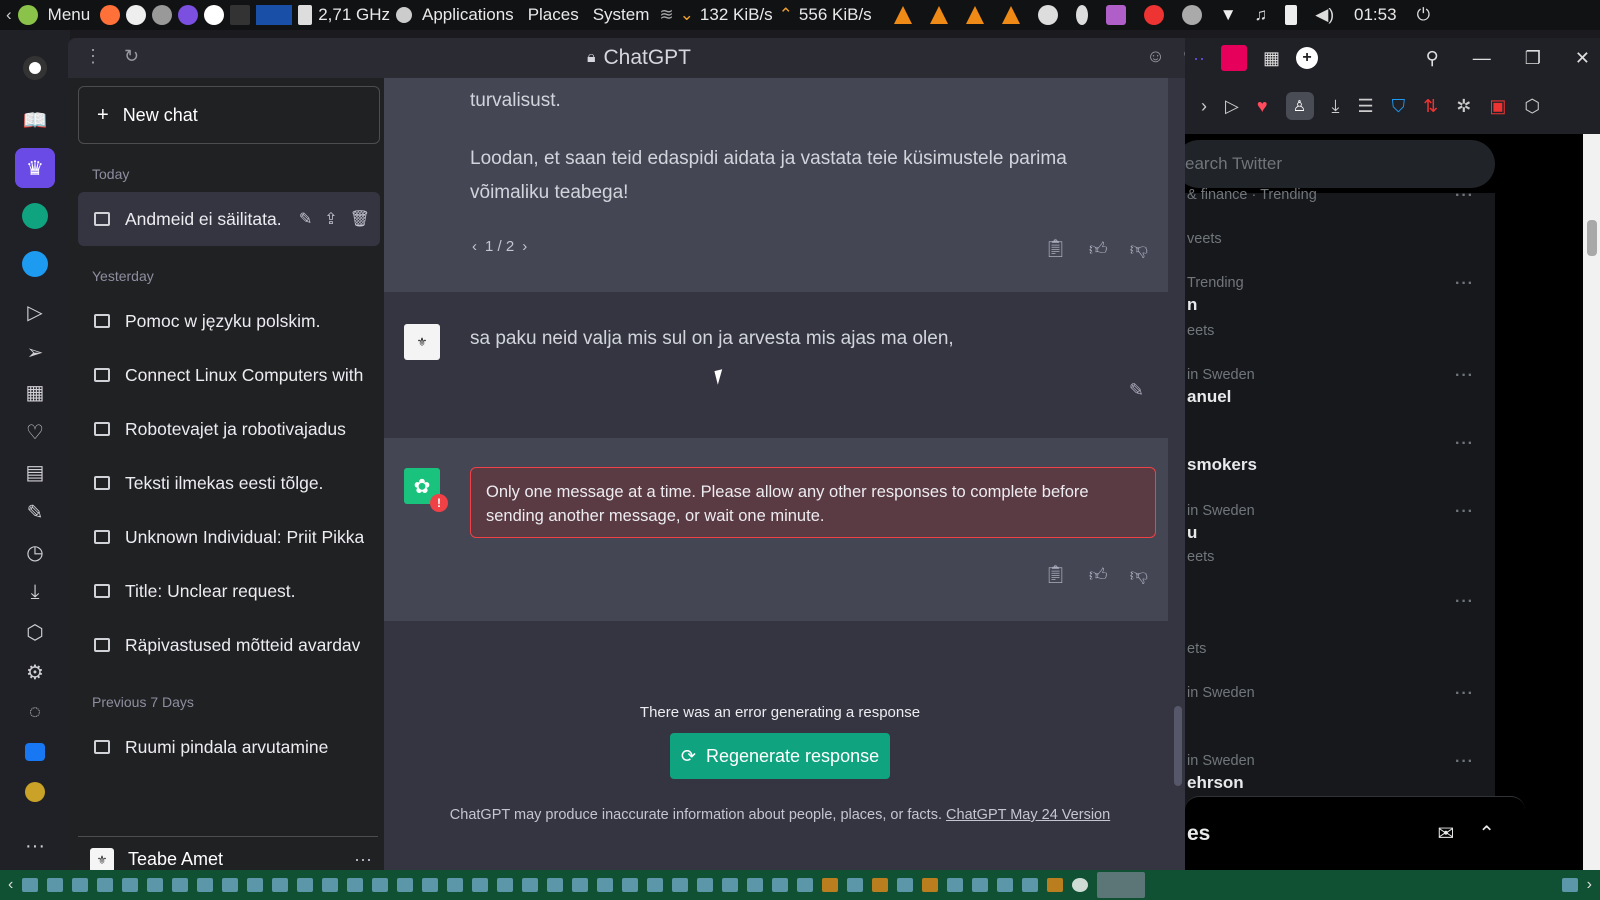 This screenshot has height=900, width=1600. Describe the element at coordinates (69, 15) in the screenshot. I see `menu-button: Menu` at that location.